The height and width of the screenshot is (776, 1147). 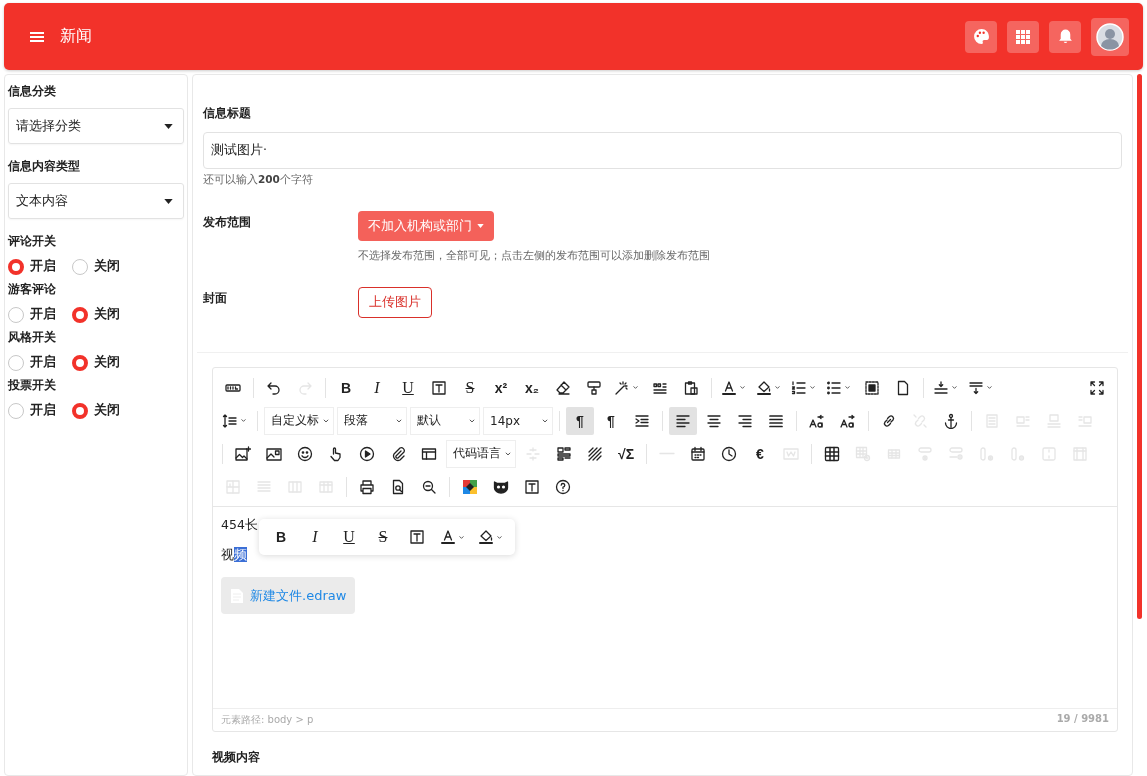 I want to click on grid-icon, so click(x=1023, y=36).